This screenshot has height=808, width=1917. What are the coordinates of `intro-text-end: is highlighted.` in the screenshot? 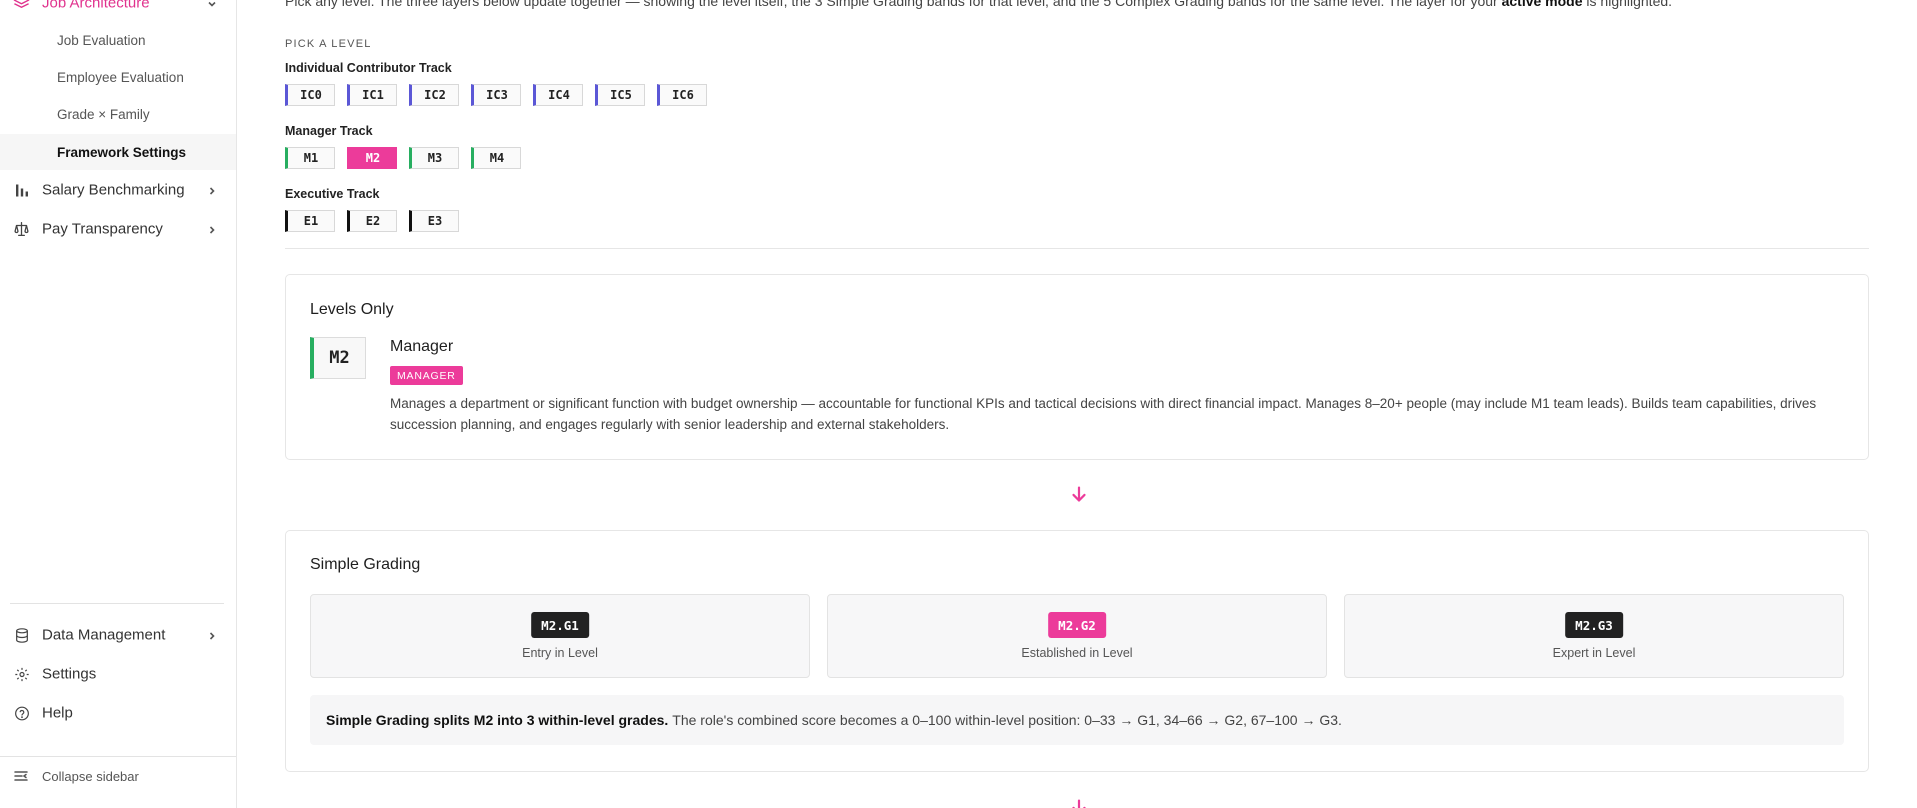 It's located at (1629, 4).